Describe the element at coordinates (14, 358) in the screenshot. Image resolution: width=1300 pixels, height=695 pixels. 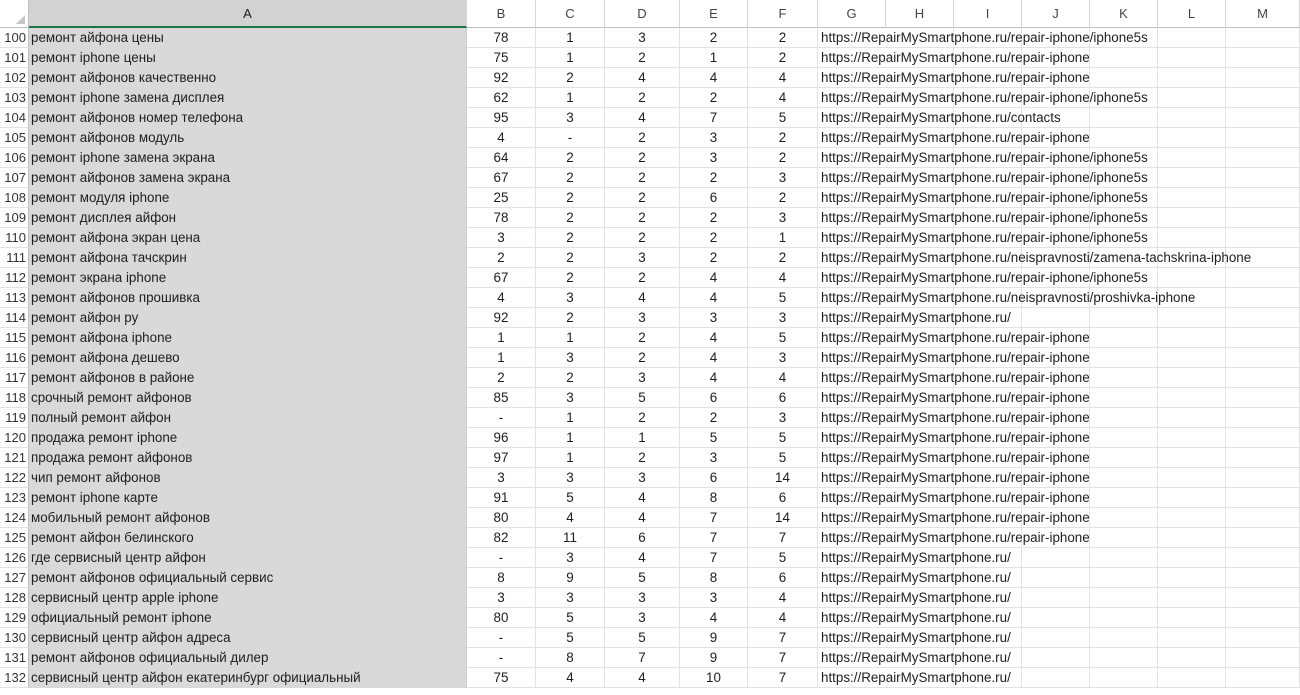
I see `row-header: 116` at that location.